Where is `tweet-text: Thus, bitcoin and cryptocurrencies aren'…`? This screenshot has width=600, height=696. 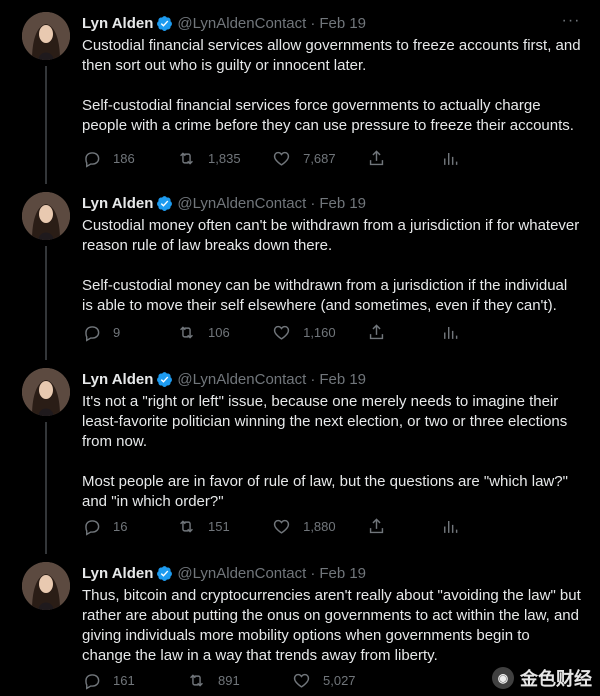
tweet-text: Thus, bitcoin and cryptocurrencies aren'… is located at coordinates (331, 625).